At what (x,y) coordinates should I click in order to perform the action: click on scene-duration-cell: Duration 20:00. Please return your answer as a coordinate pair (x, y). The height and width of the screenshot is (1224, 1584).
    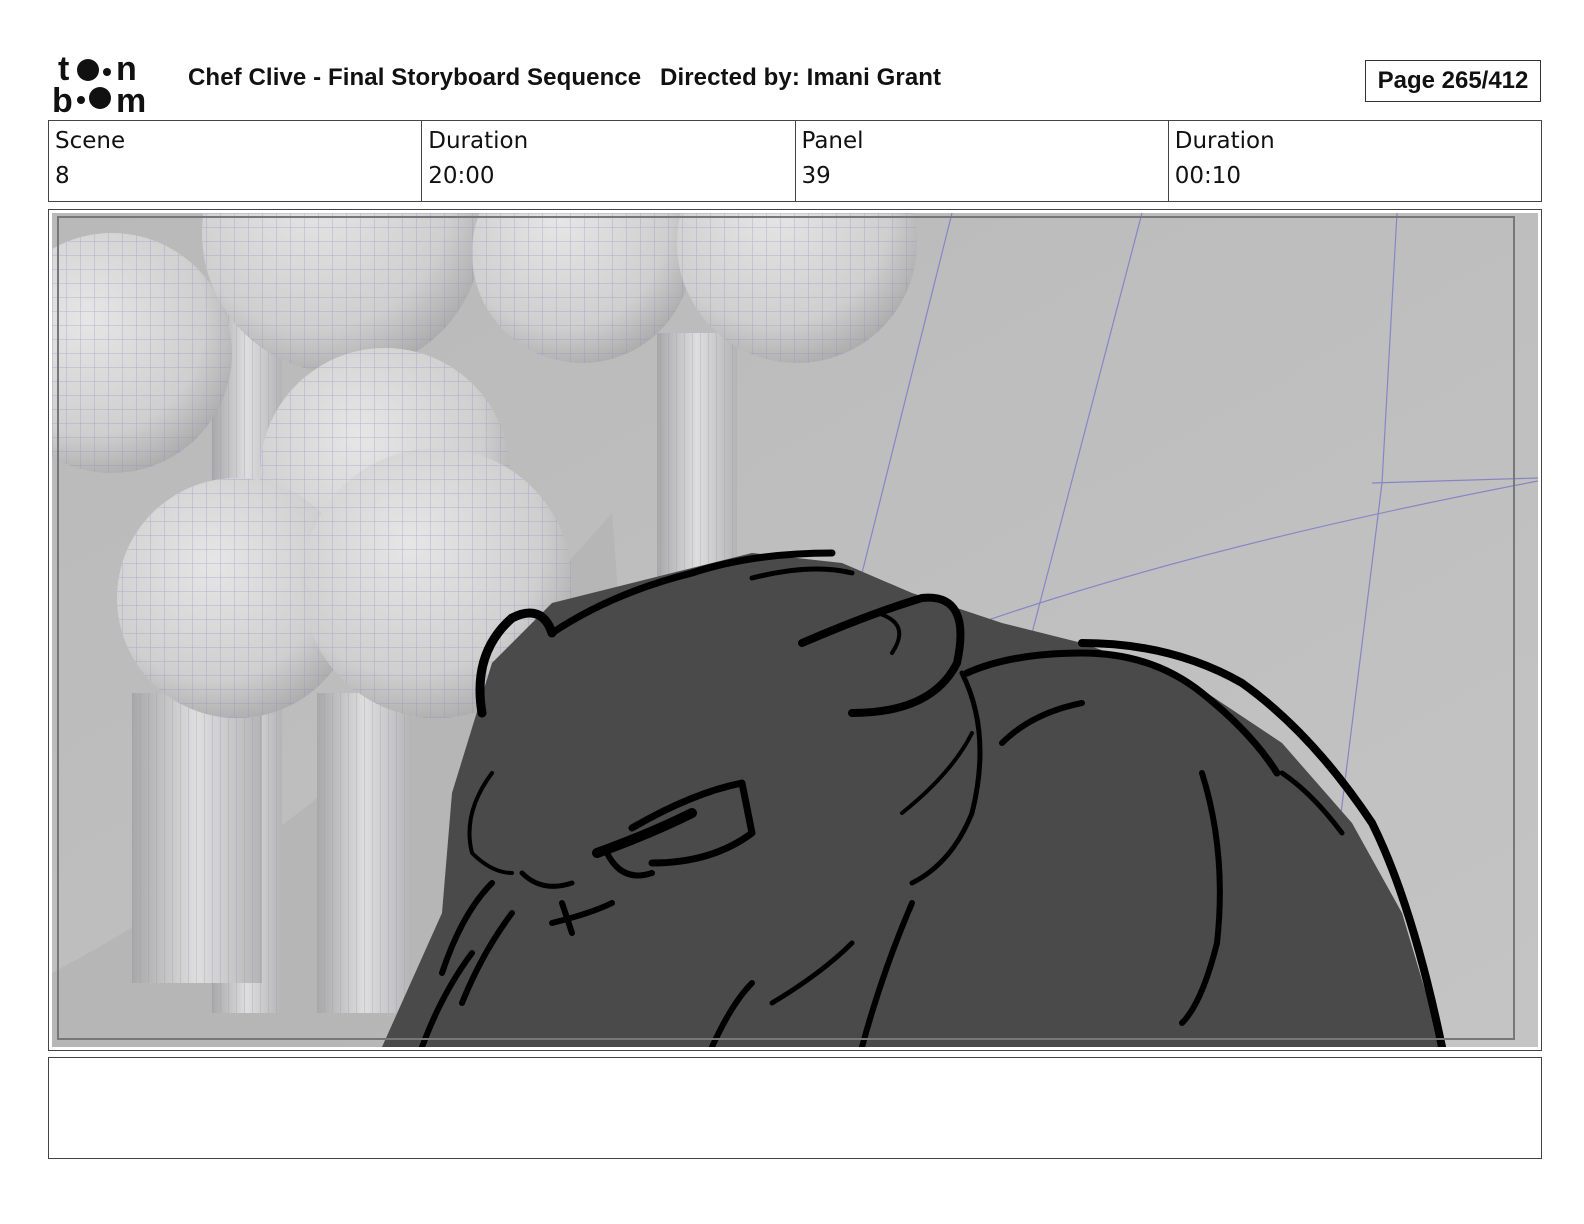
    Looking at the image, I should click on (607, 161).